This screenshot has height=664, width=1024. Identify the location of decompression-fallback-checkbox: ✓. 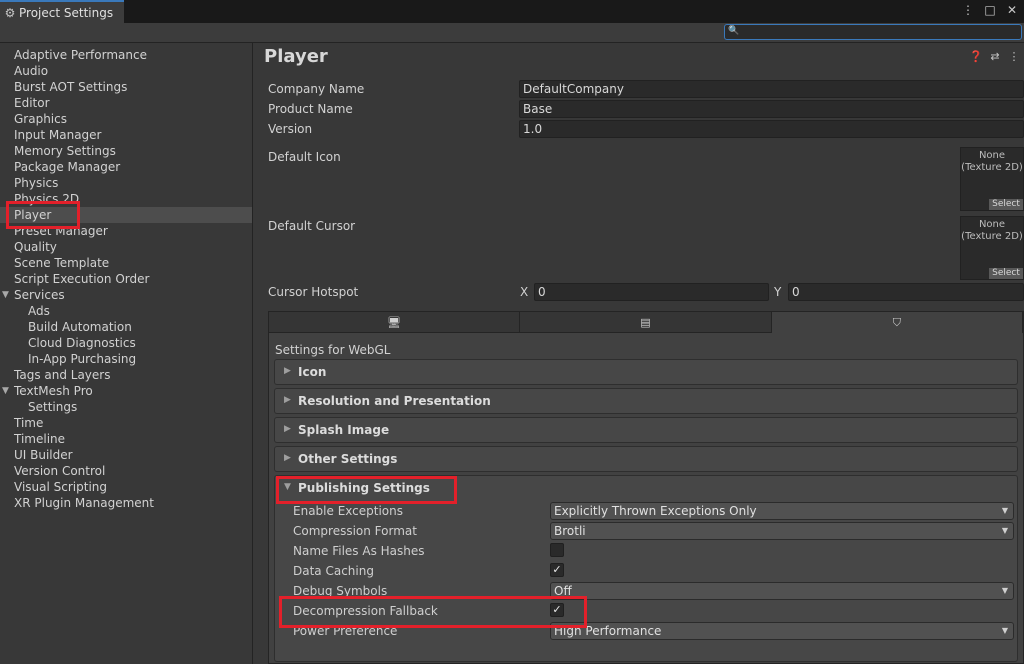
(557, 610).